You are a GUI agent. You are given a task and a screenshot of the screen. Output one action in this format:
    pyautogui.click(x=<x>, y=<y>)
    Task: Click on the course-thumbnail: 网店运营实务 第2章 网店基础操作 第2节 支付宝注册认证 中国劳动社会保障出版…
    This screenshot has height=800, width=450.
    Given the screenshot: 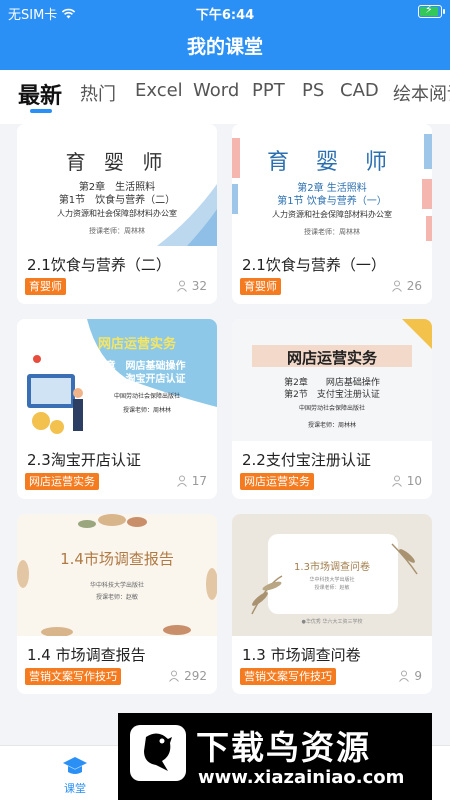 What is the action you would take?
    pyautogui.click(x=332, y=380)
    